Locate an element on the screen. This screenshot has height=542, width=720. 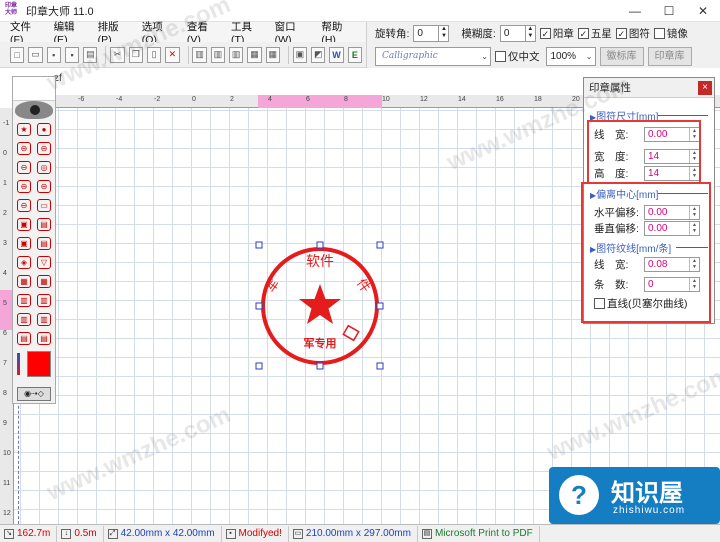
maximize-button: ☐ is located at coordinates (669, 11).